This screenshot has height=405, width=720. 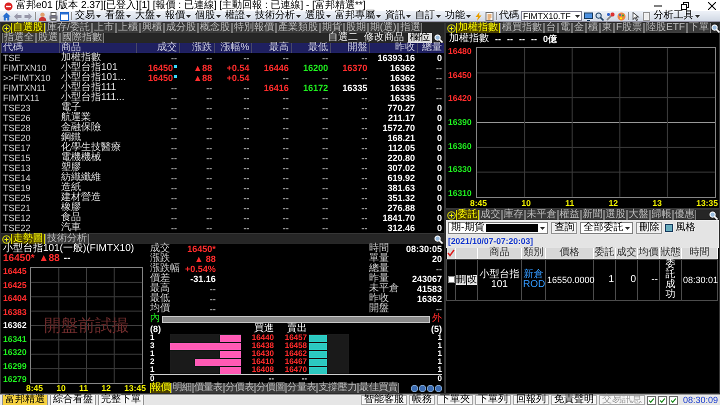 I want to click on status-button: 回報列, so click(x=530, y=400).